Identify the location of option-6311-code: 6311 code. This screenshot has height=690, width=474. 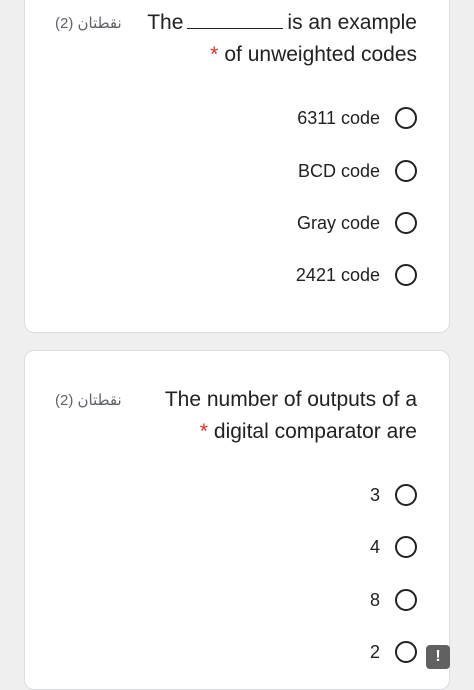
(357, 118).